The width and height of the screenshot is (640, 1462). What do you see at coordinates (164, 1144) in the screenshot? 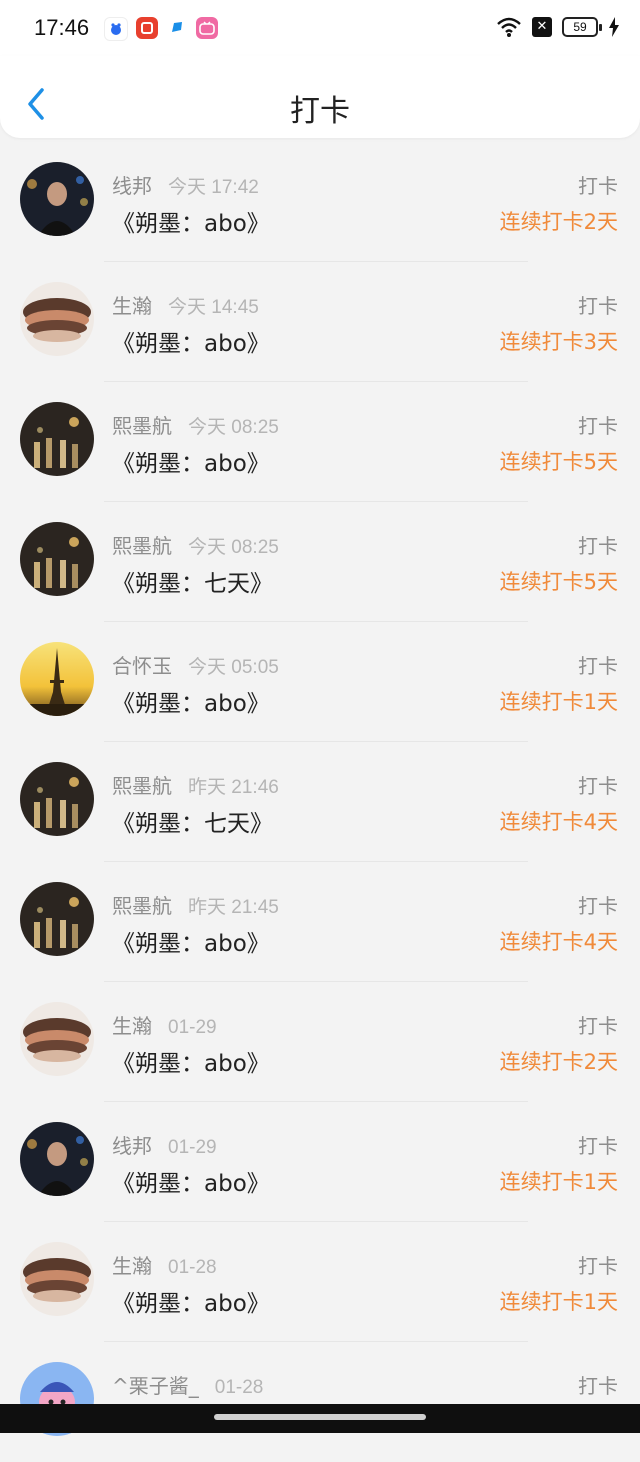
I see `checkin-meta: 线邦 01-29` at bounding box center [164, 1144].